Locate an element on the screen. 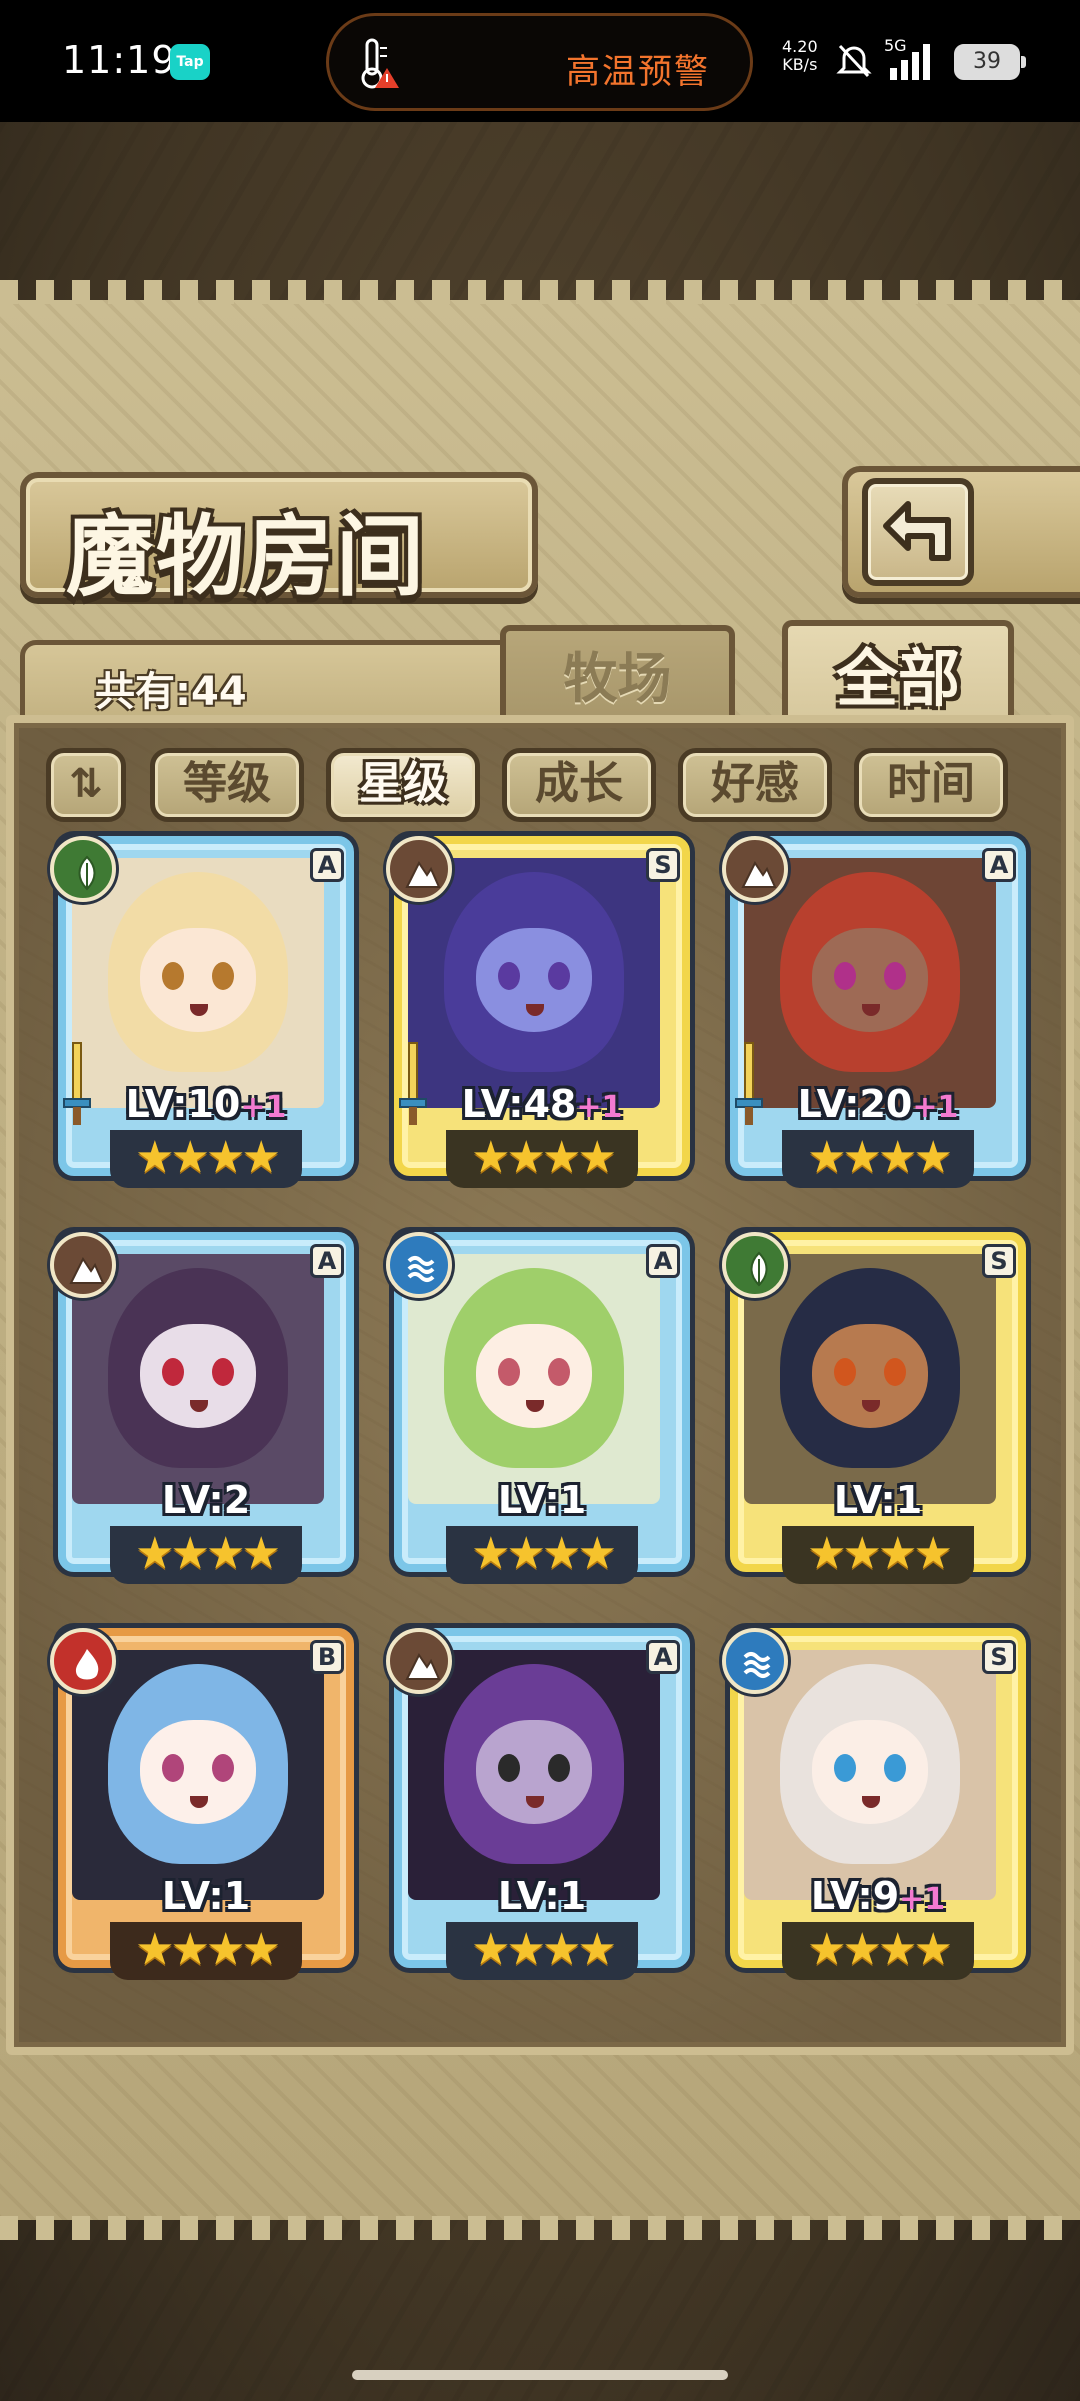 Image resolution: width=1080 pixels, height=2401 pixels. monster-card: A LV:10+1 ★★★★ is located at coordinates (206, 1021).